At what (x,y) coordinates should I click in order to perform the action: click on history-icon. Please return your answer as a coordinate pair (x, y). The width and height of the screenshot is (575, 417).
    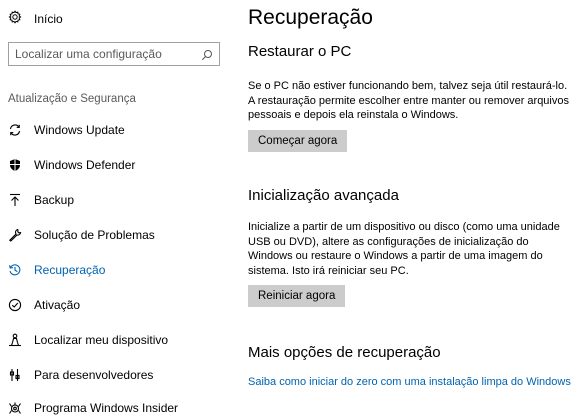
    Looking at the image, I should click on (15, 270).